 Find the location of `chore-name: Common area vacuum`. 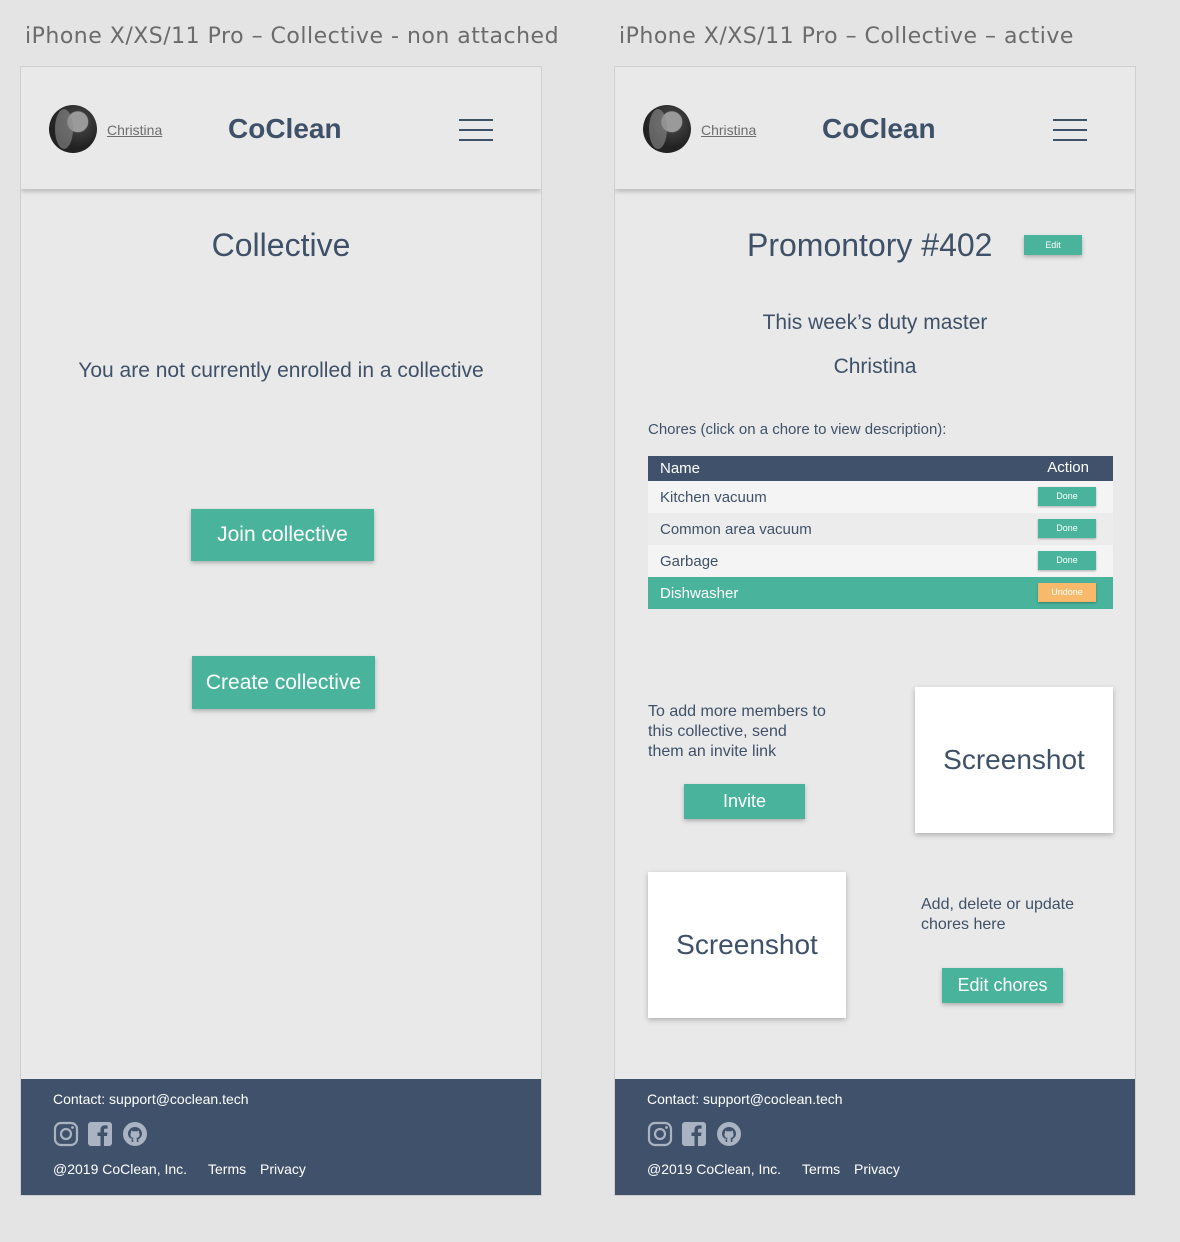

chore-name: Common area vacuum is located at coordinates (736, 529).